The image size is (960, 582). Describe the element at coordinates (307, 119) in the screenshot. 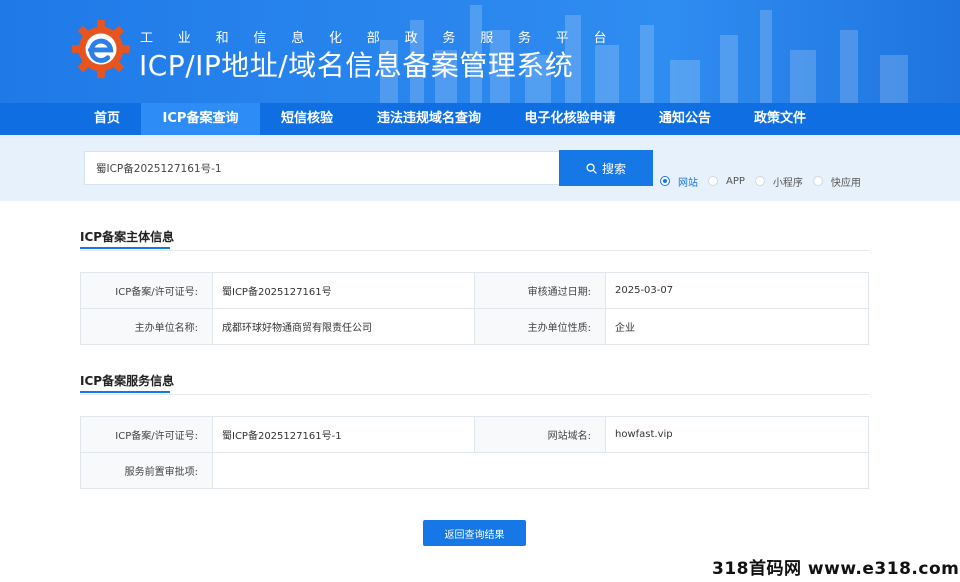

I see `nav-item-sms-verify: 短信核验` at that location.